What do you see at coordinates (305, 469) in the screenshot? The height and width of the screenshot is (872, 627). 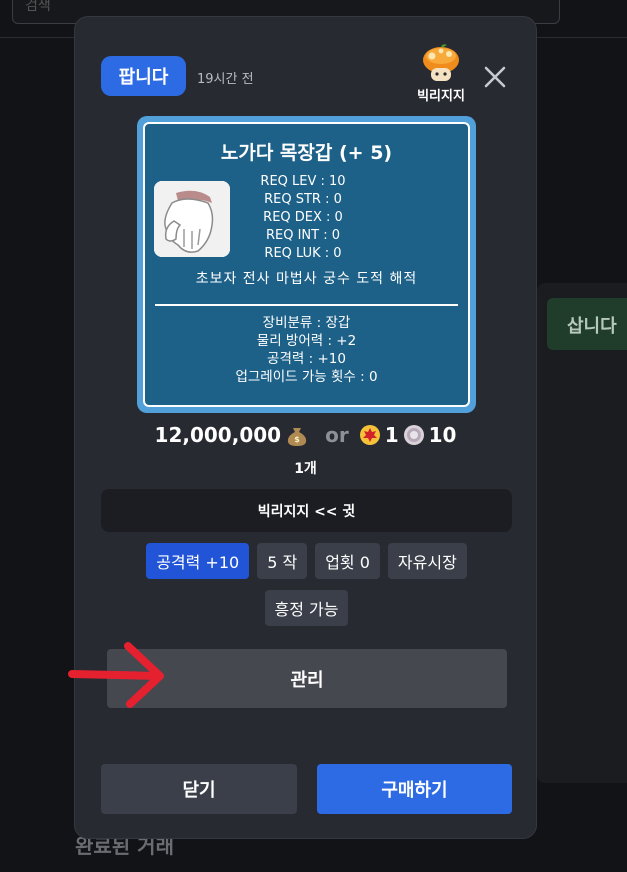 I see `quantity: 1개` at bounding box center [305, 469].